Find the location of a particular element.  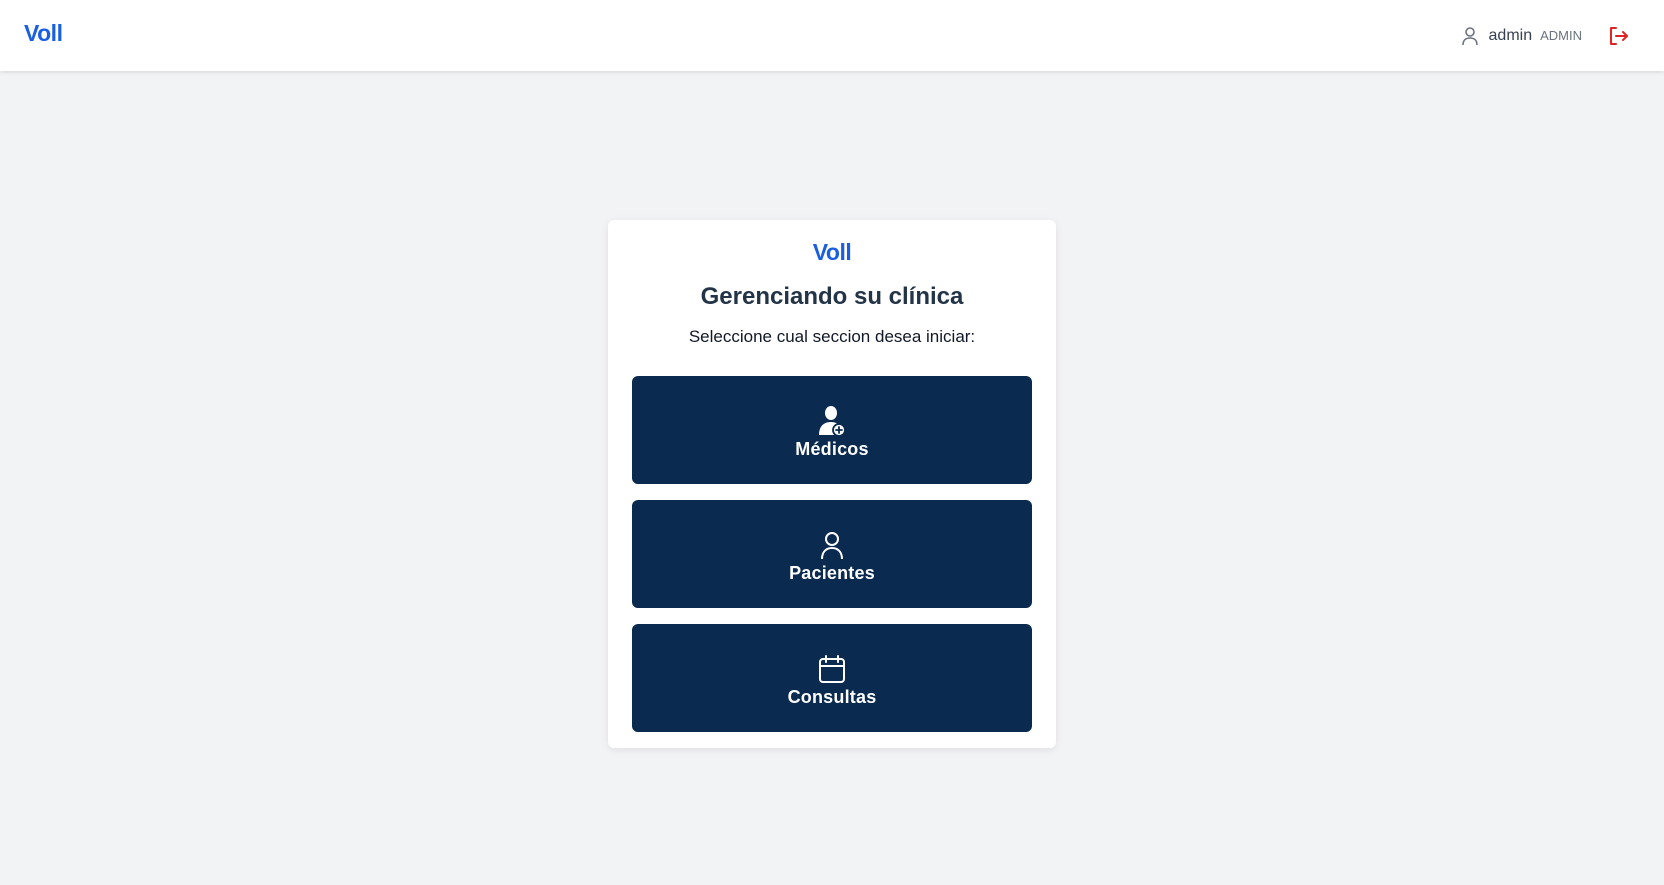

pacientes-label: Pacientes is located at coordinates (832, 572).